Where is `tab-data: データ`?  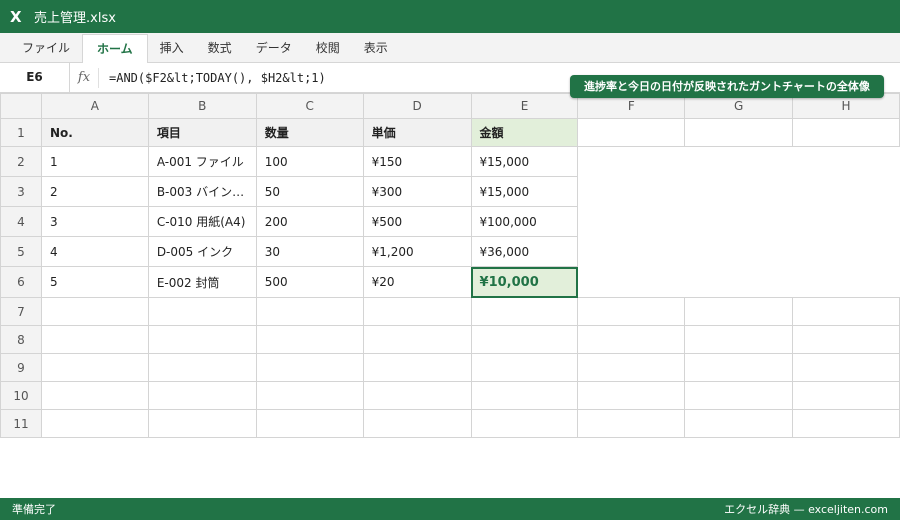 tab-data: データ is located at coordinates (274, 48).